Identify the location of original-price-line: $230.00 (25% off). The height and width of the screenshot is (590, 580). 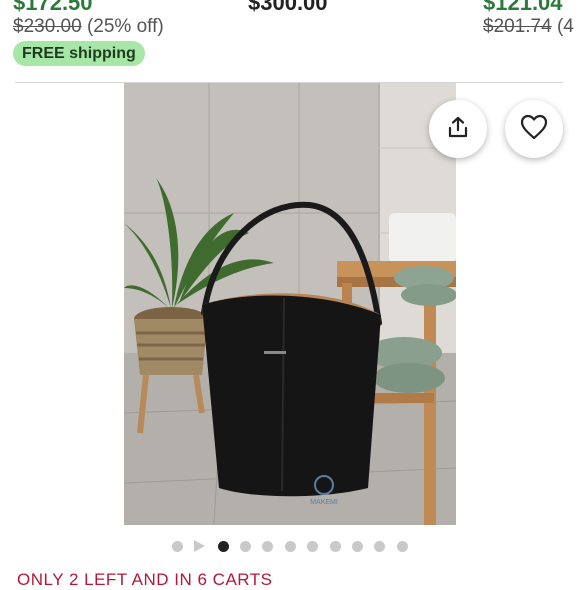
(88, 27).